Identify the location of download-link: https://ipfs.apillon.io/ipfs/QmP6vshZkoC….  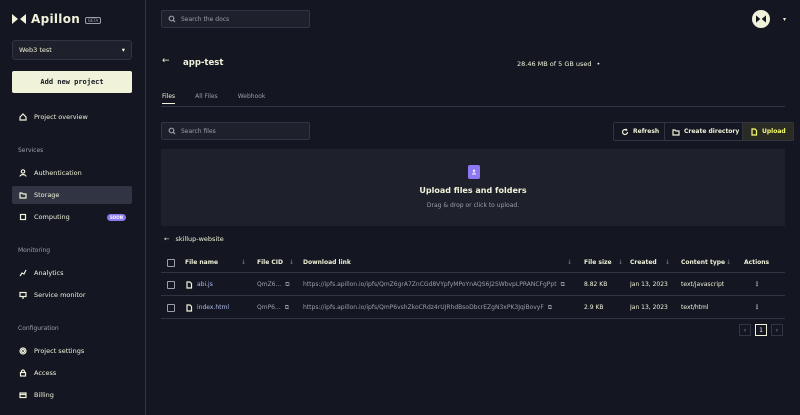
(435, 308).